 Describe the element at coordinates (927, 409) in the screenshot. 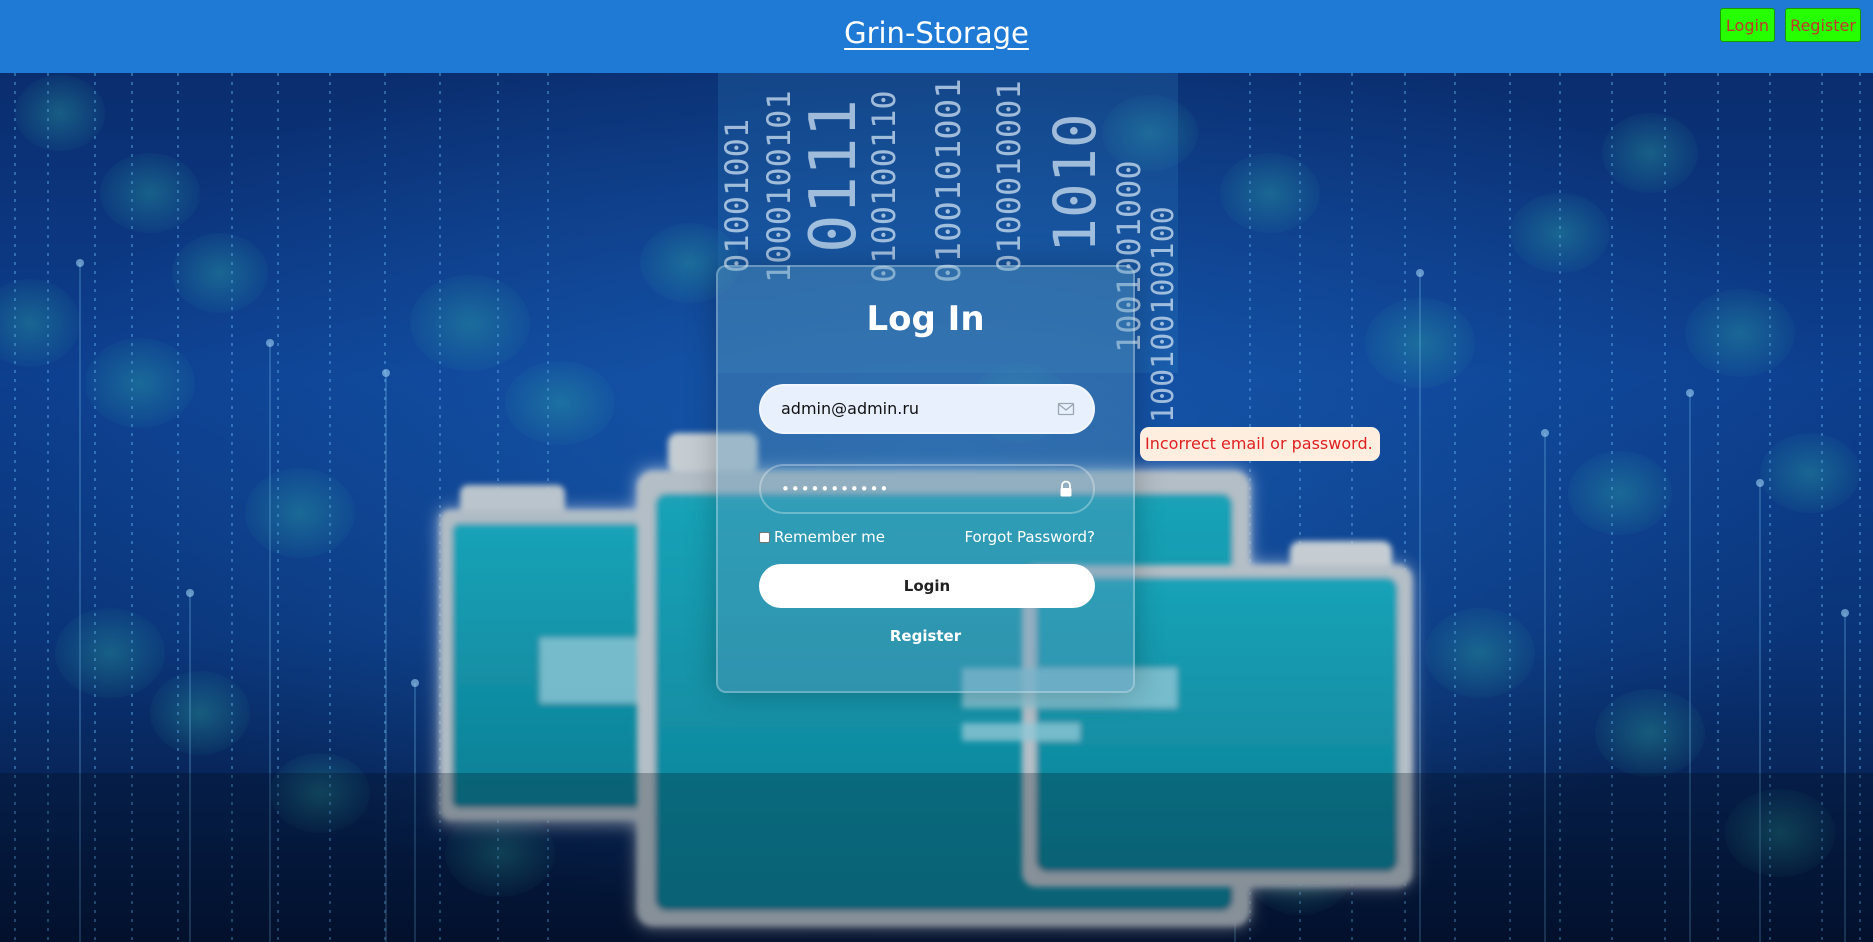

I see `email-field: admin@admin.ru` at that location.